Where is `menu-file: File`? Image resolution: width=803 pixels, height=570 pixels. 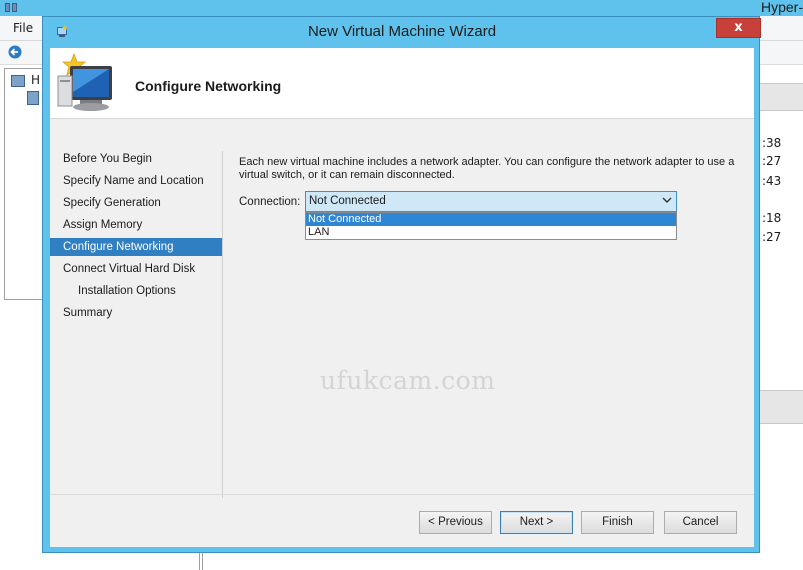 menu-file: File is located at coordinates (23, 28).